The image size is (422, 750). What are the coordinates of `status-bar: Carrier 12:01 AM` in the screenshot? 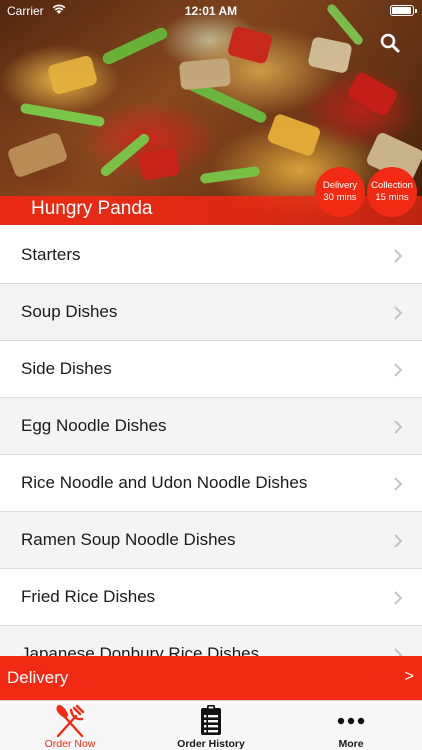 It's located at (211, 11).